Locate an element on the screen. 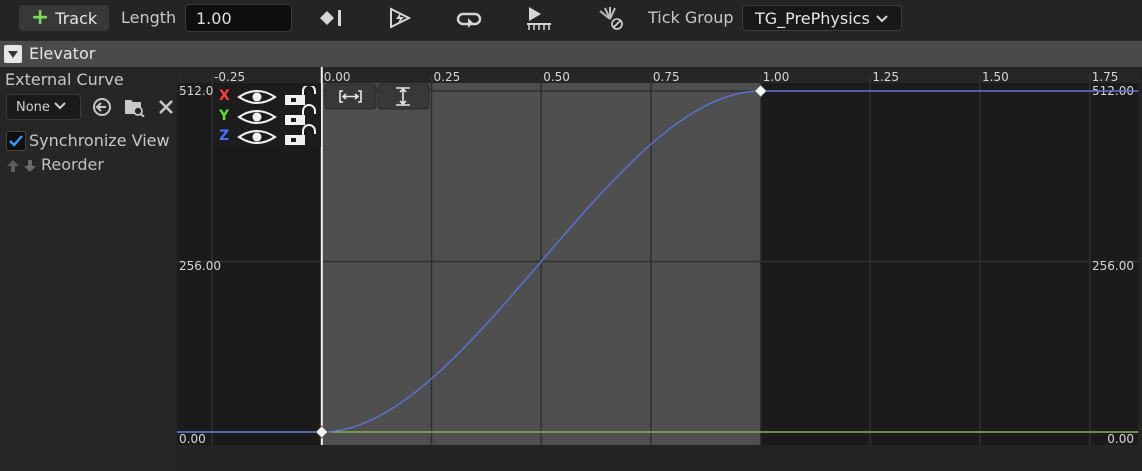 The height and width of the screenshot is (471, 1142). add-track-label: Track is located at coordinates (76, 18).